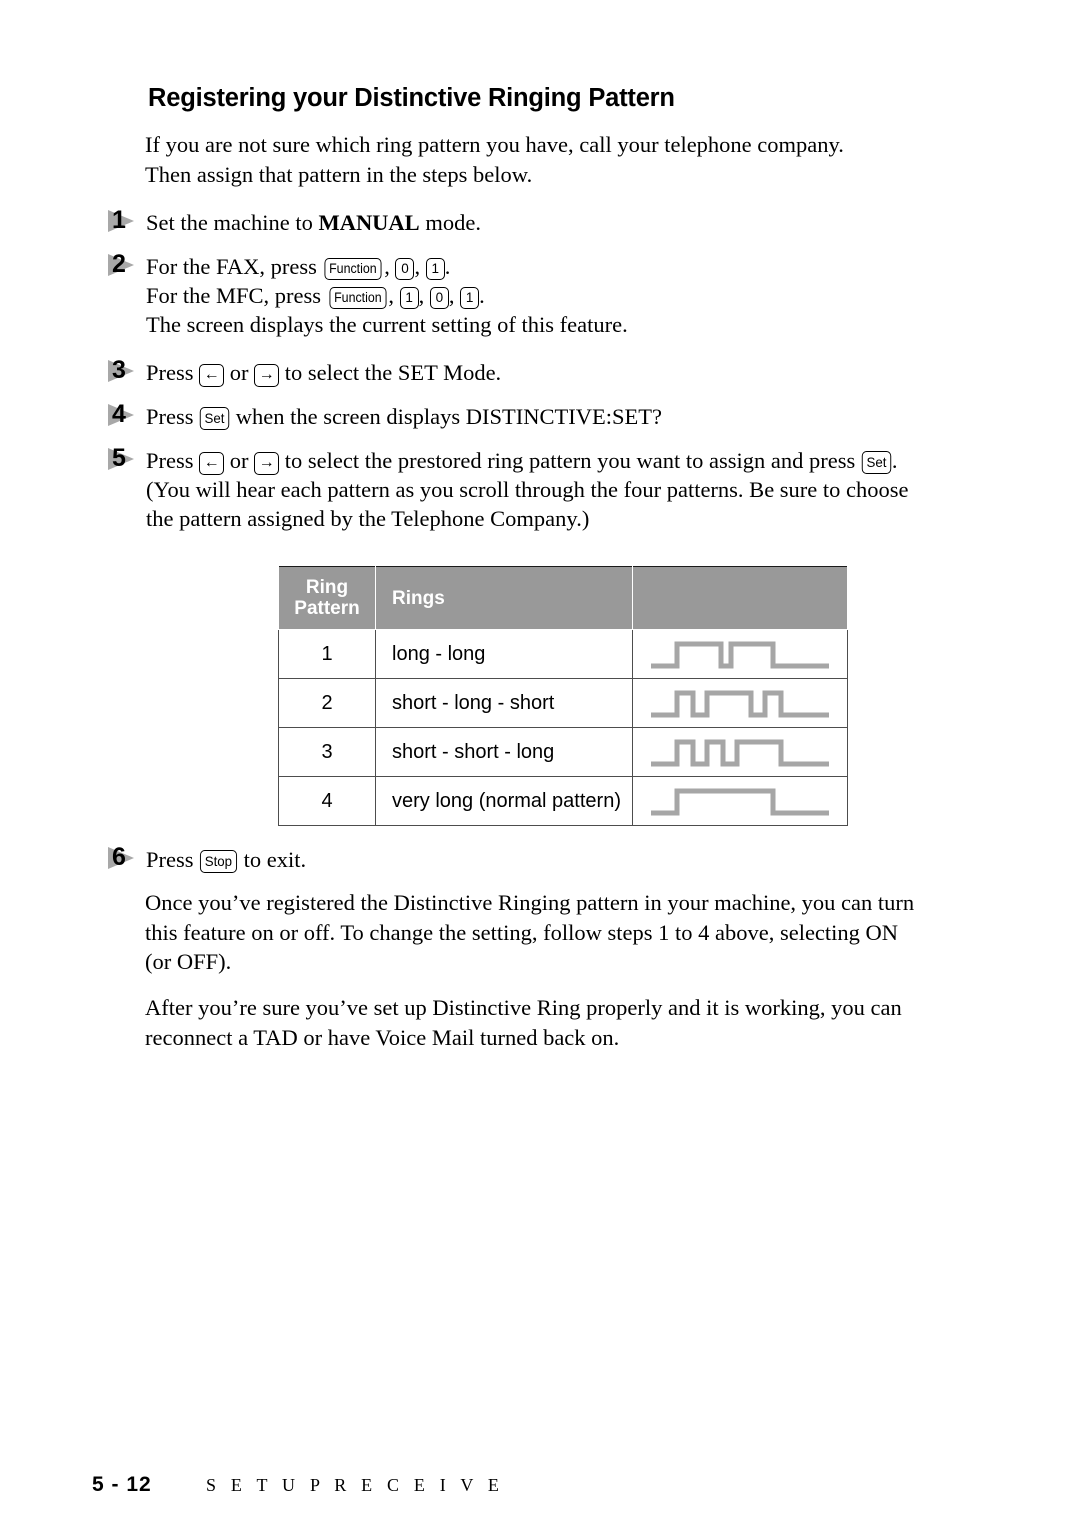 This screenshot has height=1529, width=1080. Describe the element at coordinates (327, 587) in the screenshot. I see `column-header-ring-pattern-line1: Ring` at that location.